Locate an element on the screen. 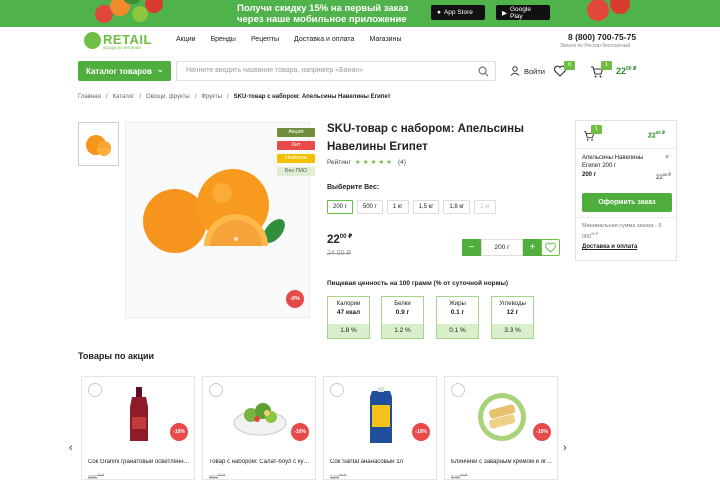 The width and height of the screenshot is (720, 481). quantity-stepper: − 200 г + is located at coordinates (502, 247).